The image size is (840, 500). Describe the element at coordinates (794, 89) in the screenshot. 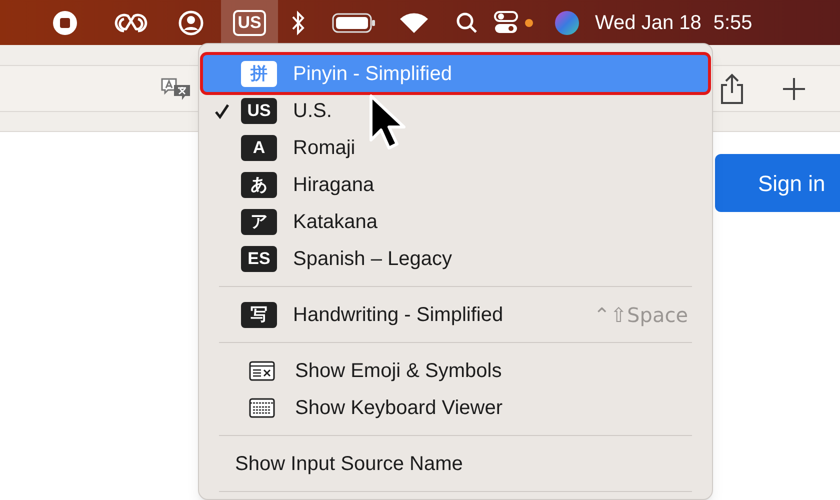

I see `plus-icon` at that location.